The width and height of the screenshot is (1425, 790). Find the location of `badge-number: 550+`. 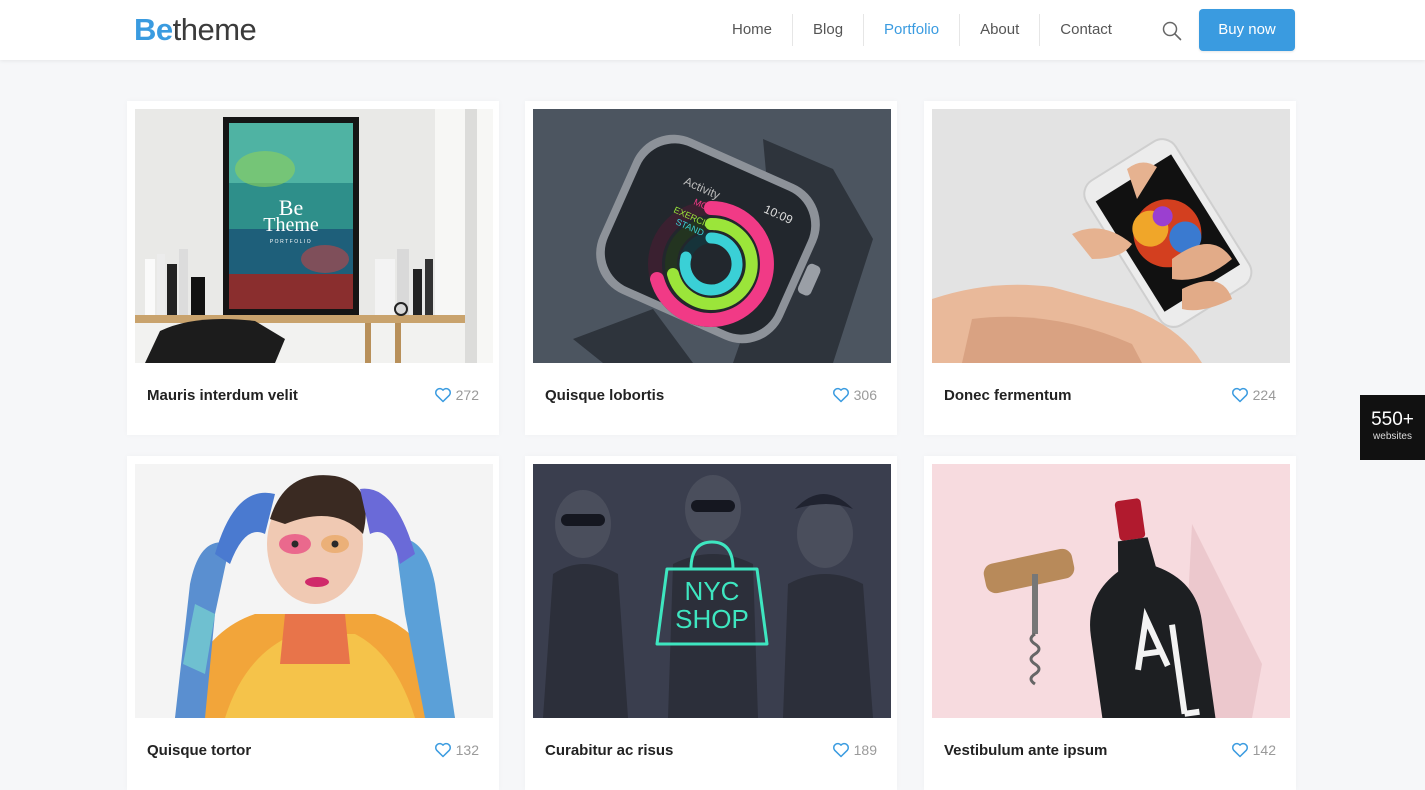

badge-number: 550+ is located at coordinates (1392, 419).